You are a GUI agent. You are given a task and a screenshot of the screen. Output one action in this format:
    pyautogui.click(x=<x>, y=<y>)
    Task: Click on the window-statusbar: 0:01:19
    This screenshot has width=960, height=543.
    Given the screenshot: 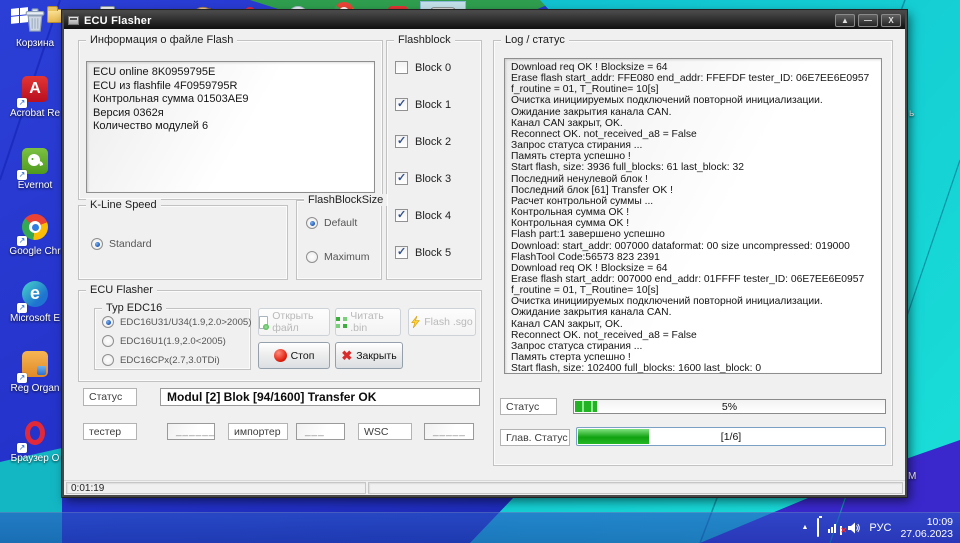 What is the action you would take?
    pyautogui.click(x=484, y=487)
    